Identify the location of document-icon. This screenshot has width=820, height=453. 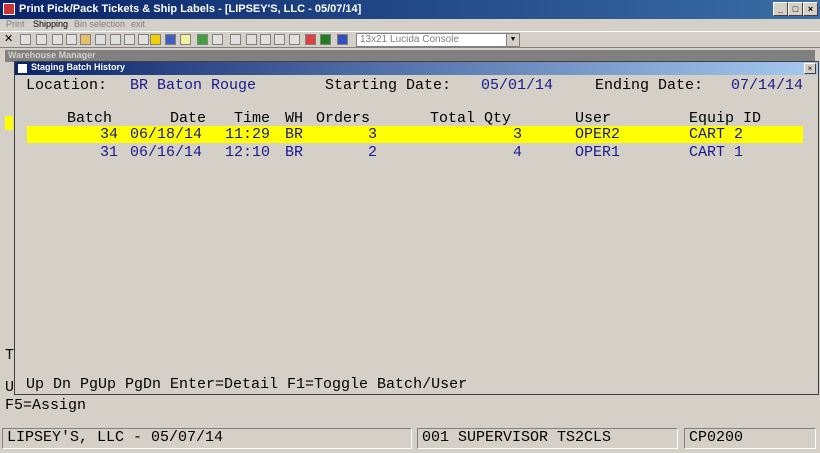
(25, 39).